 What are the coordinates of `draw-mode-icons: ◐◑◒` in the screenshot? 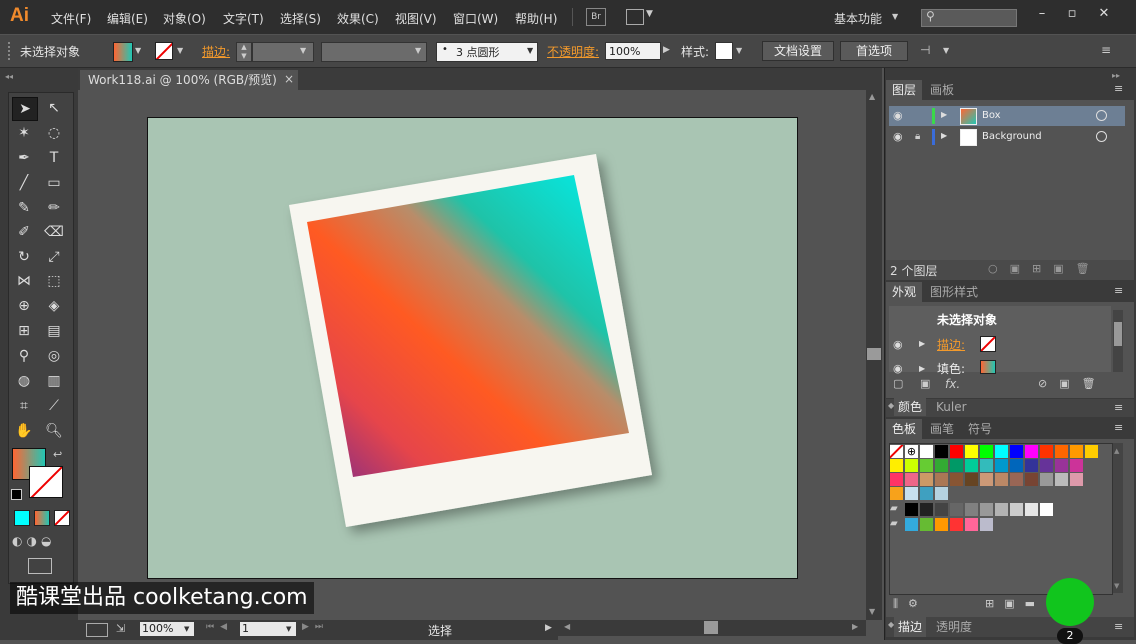 It's located at (39, 542).